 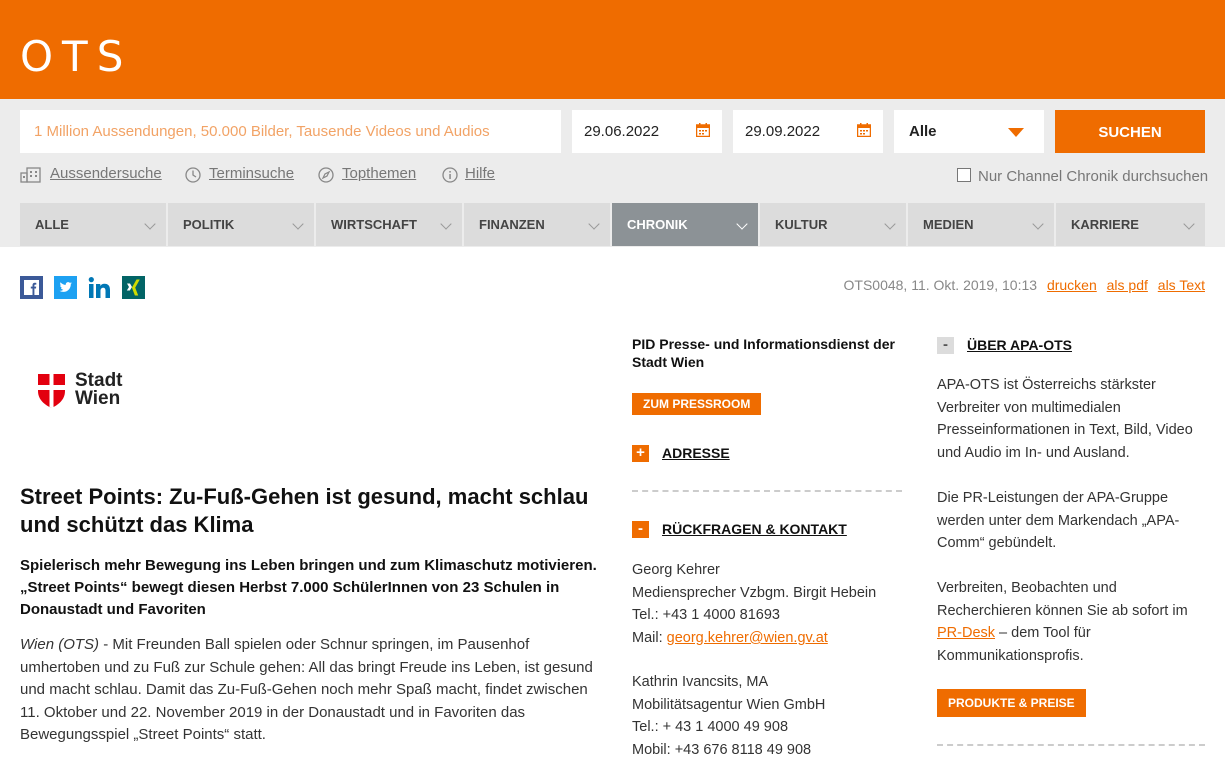 I want to click on search-button: SUCHEN, so click(x=1130, y=131).